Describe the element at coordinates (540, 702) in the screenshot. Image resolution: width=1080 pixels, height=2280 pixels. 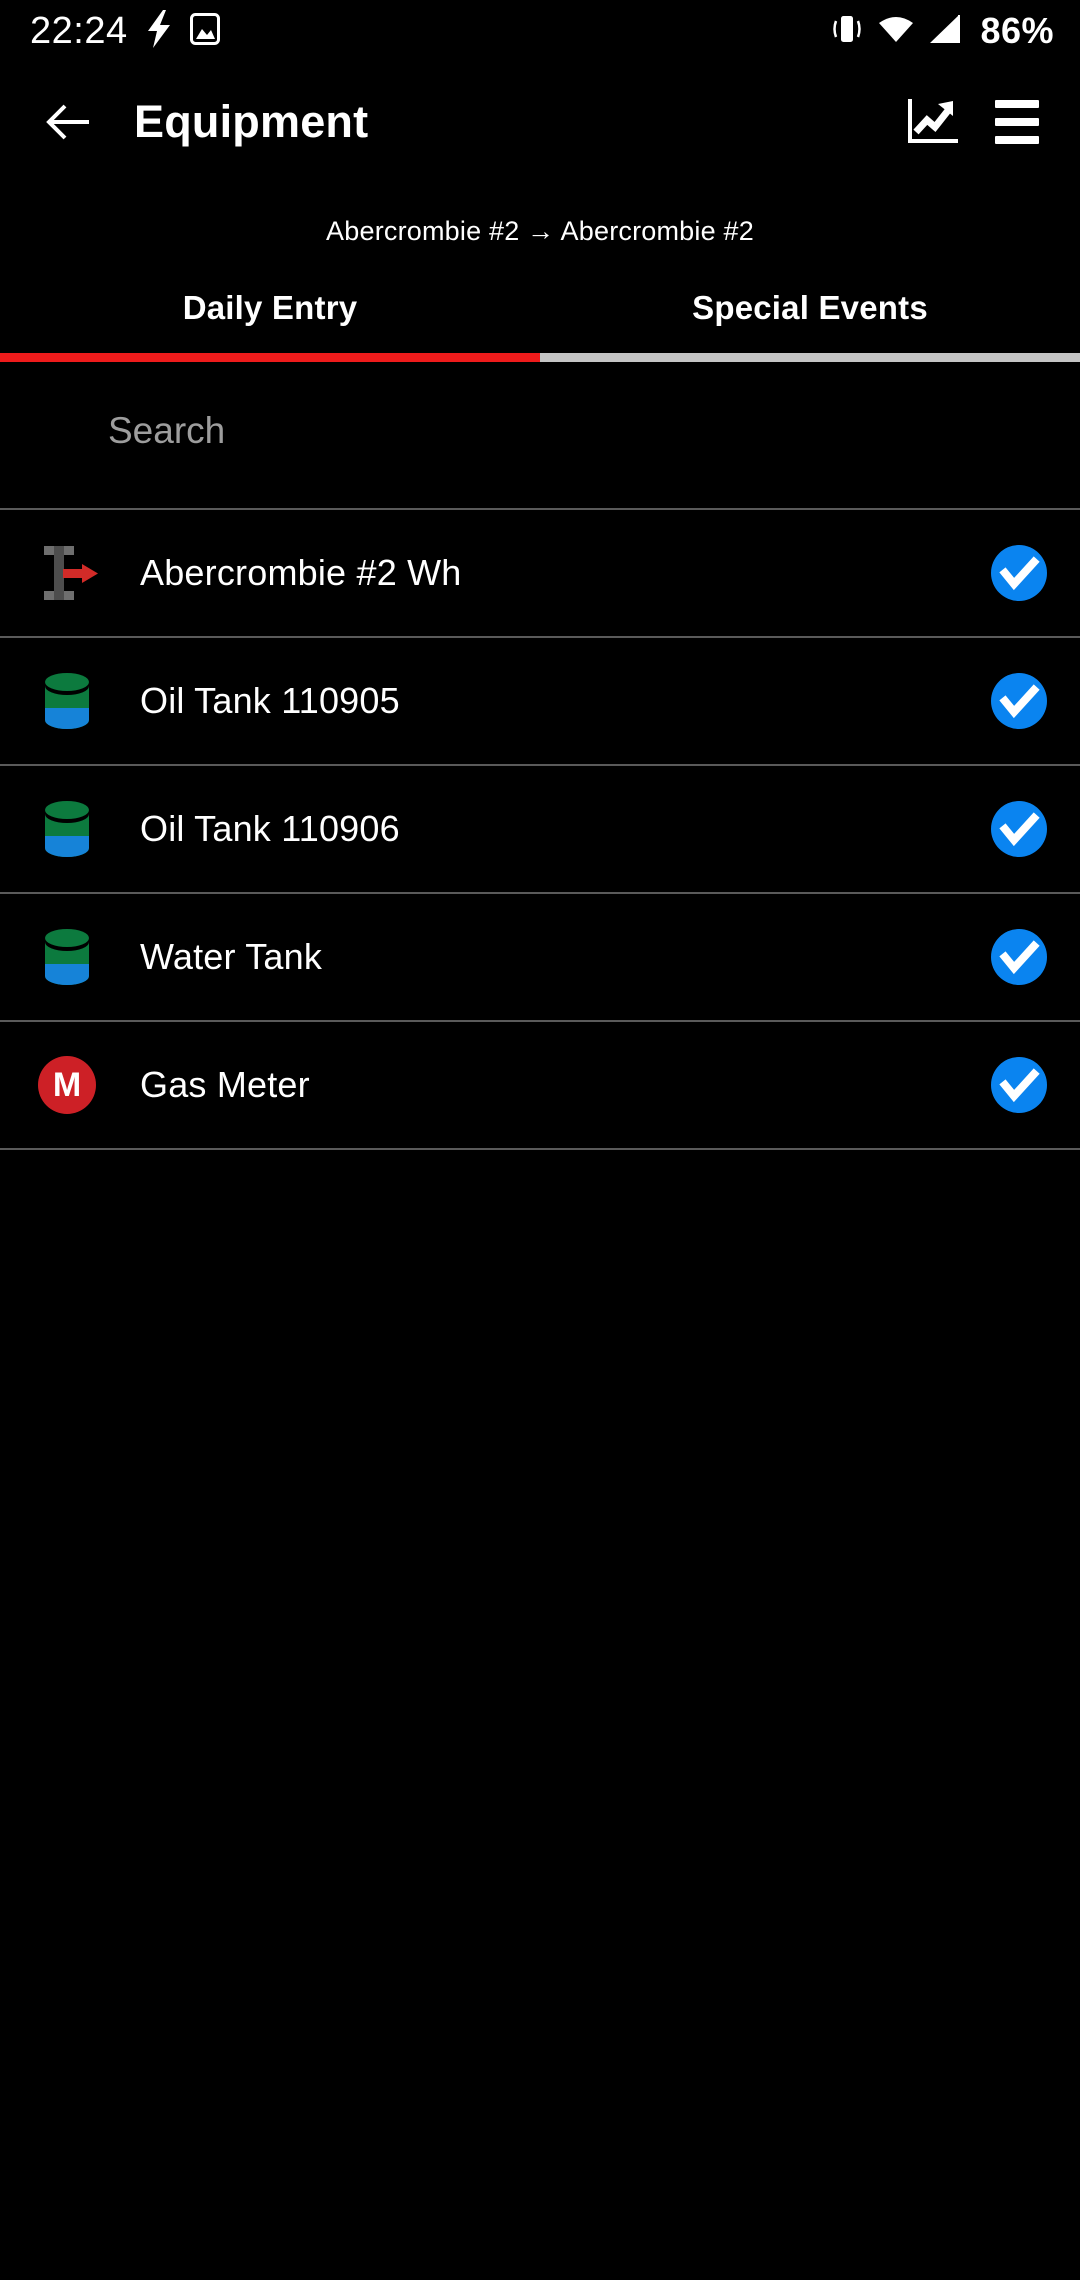
I see `list-item: Oil Tank 110905` at that location.